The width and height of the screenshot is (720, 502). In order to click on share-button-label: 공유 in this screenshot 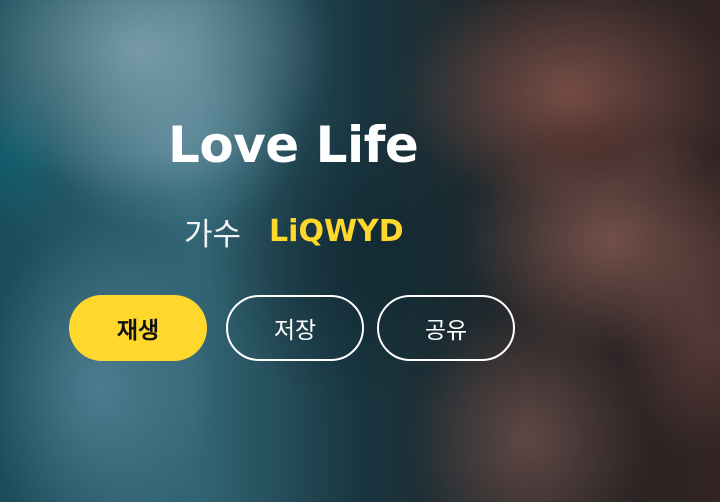, I will do `click(446, 331)`.